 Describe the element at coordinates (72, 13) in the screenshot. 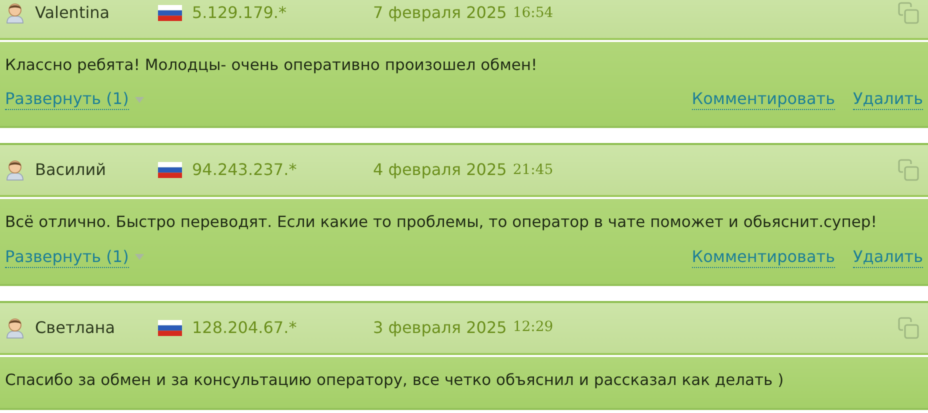

I see `author-name: Valentina` at that location.